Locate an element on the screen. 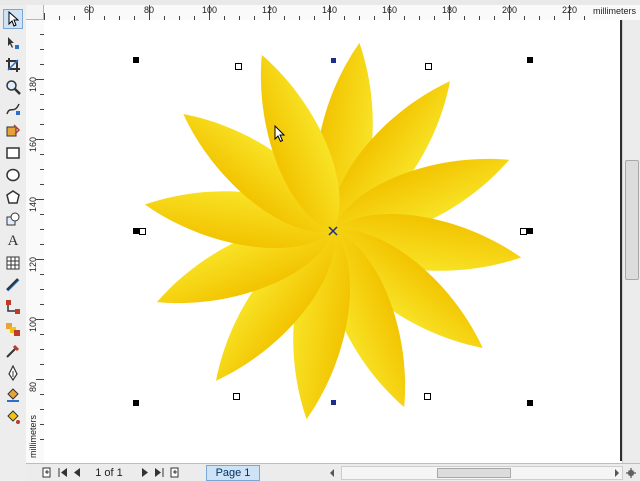  dimension-tool-icon is located at coordinates (13, 285).